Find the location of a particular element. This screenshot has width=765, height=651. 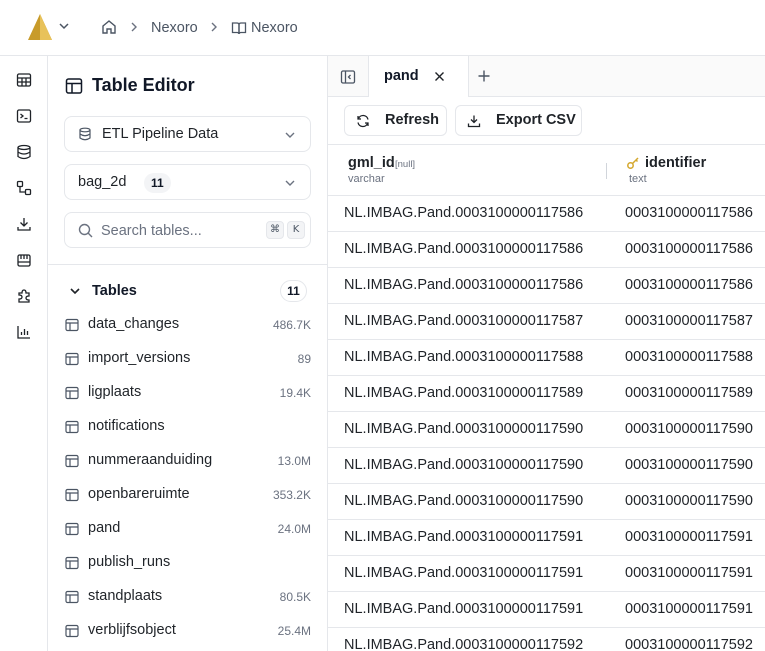

home-icon is located at coordinates (109, 27).